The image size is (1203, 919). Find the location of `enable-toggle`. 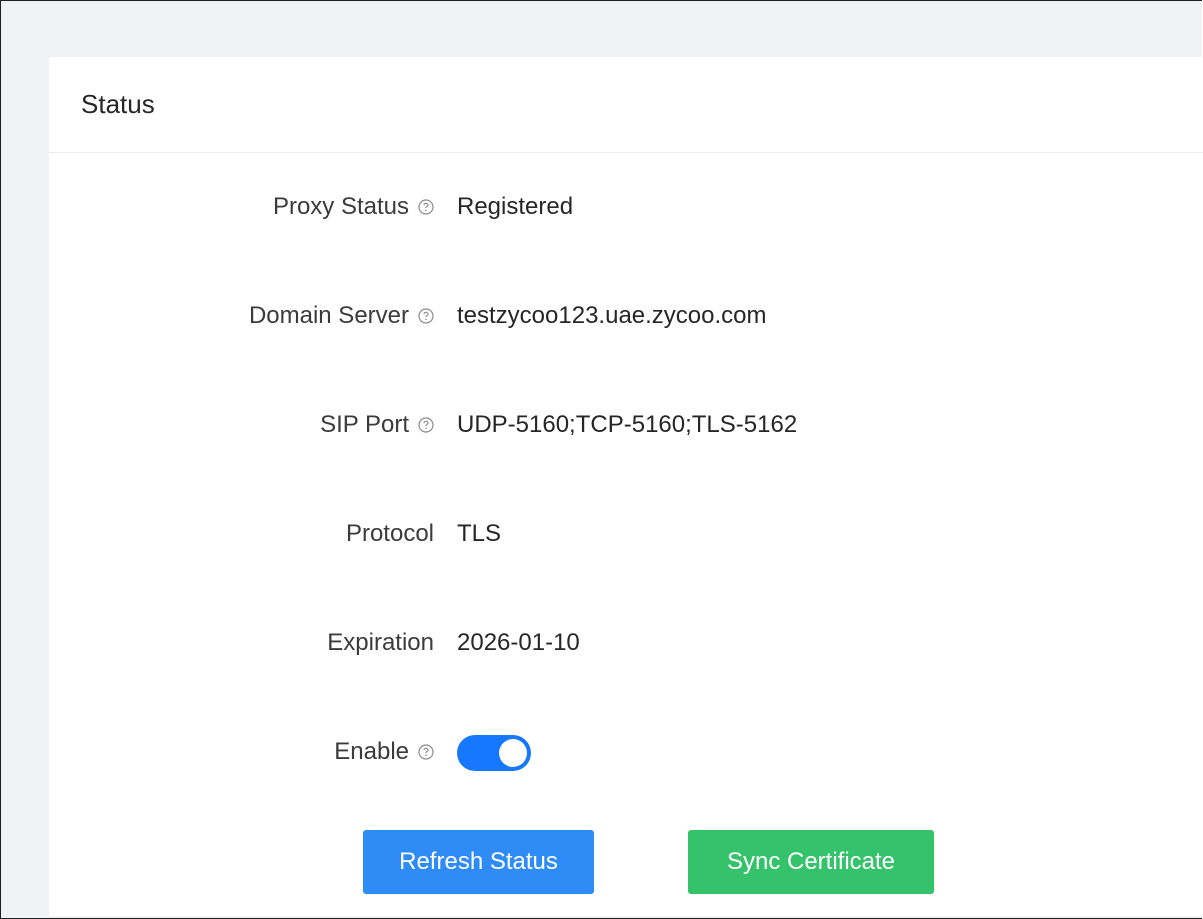

enable-toggle is located at coordinates (494, 753).